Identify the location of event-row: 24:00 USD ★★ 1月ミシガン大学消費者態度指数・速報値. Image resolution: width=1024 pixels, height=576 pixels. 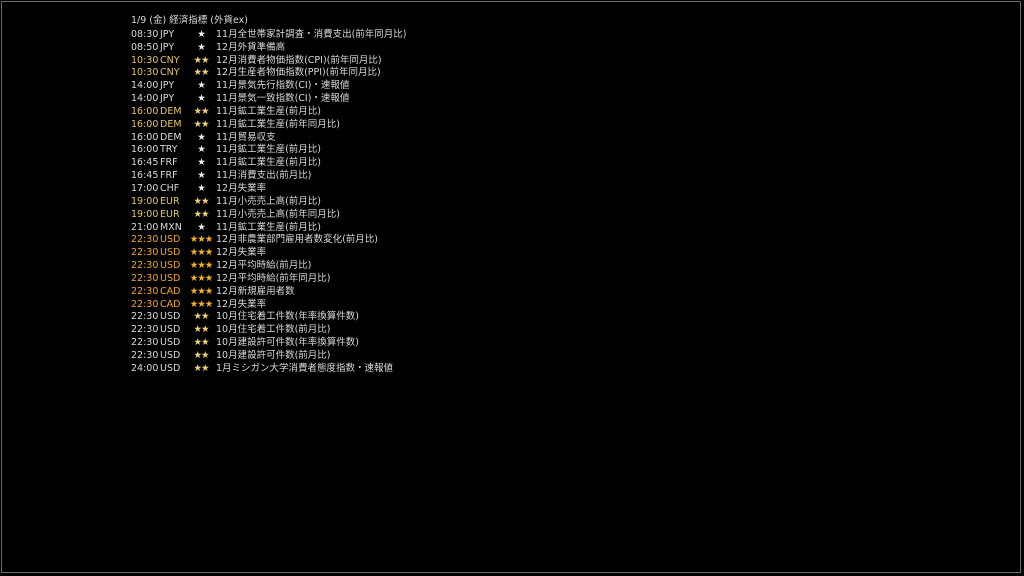
(269, 369).